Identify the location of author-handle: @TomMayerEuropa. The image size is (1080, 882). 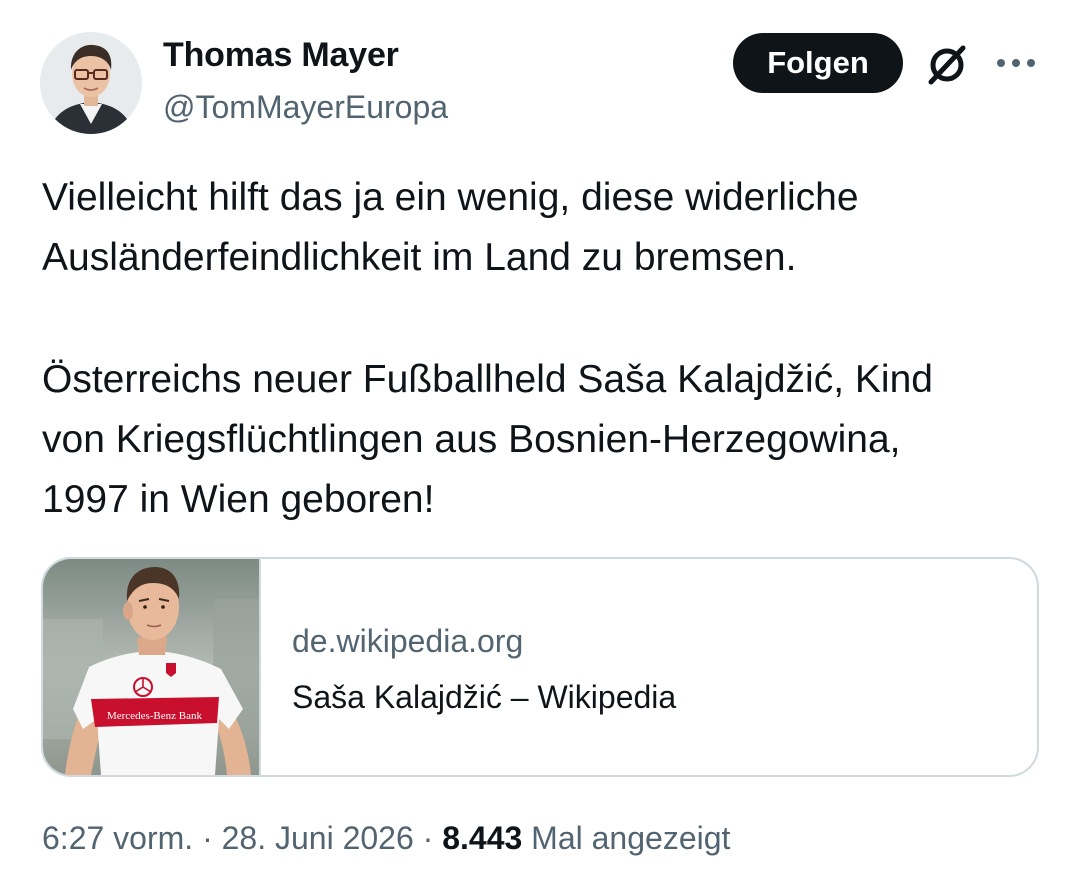
(305, 107).